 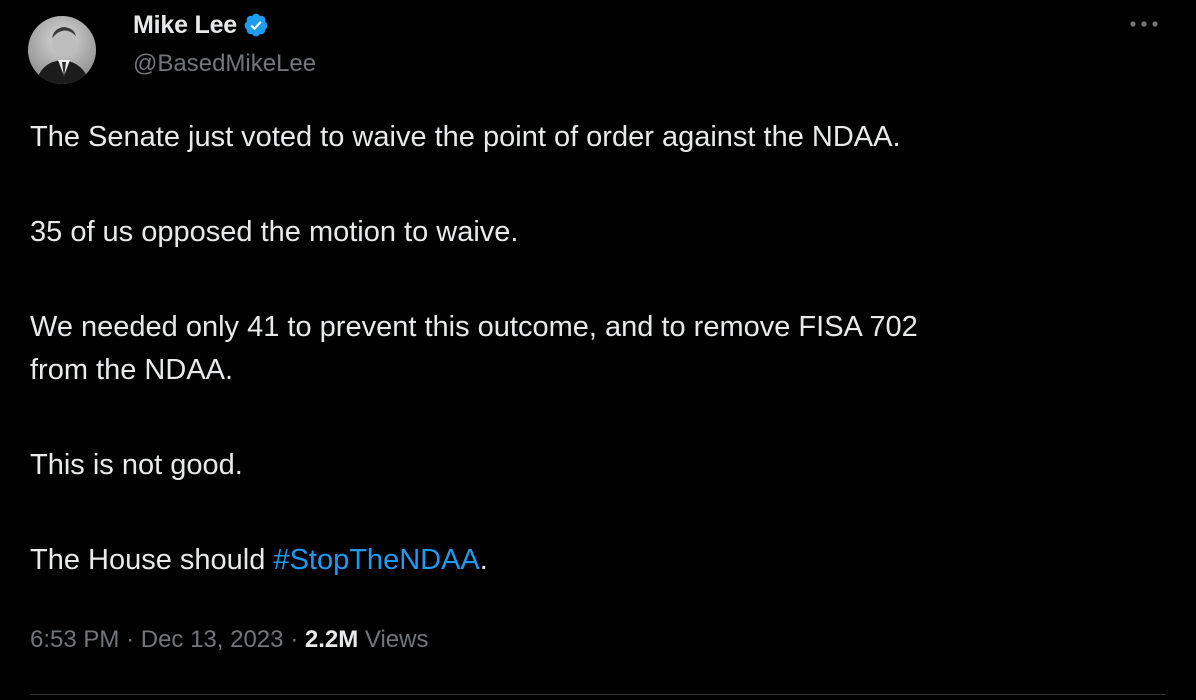 What do you see at coordinates (274, 232) in the screenshot?
I see `tweet-paragraph: 35 of us opposed the motion to waive.` at bounding box center [274, 232].